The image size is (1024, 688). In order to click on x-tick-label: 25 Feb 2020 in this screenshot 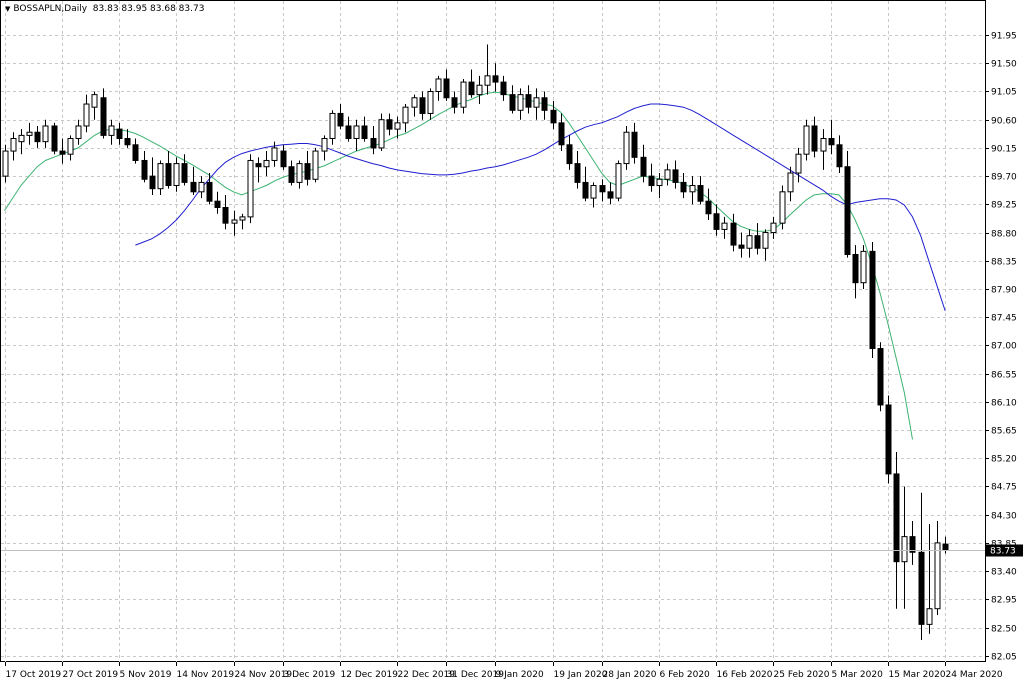, I will do `click(802, 675)`.